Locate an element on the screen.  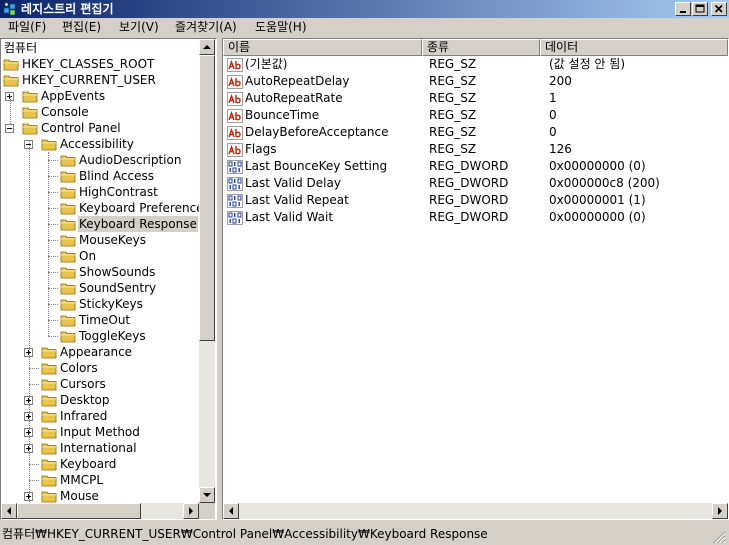
tree-item: Keyboard is located at coordinates (100, 464).